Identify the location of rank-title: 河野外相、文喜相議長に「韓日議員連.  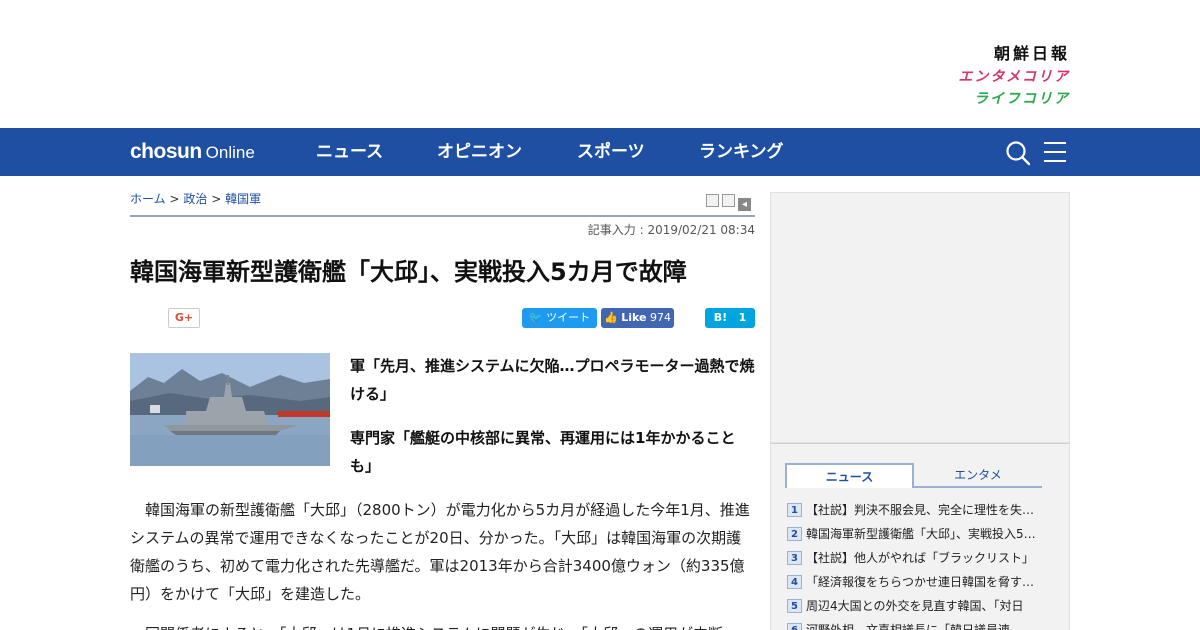
(908, 626).